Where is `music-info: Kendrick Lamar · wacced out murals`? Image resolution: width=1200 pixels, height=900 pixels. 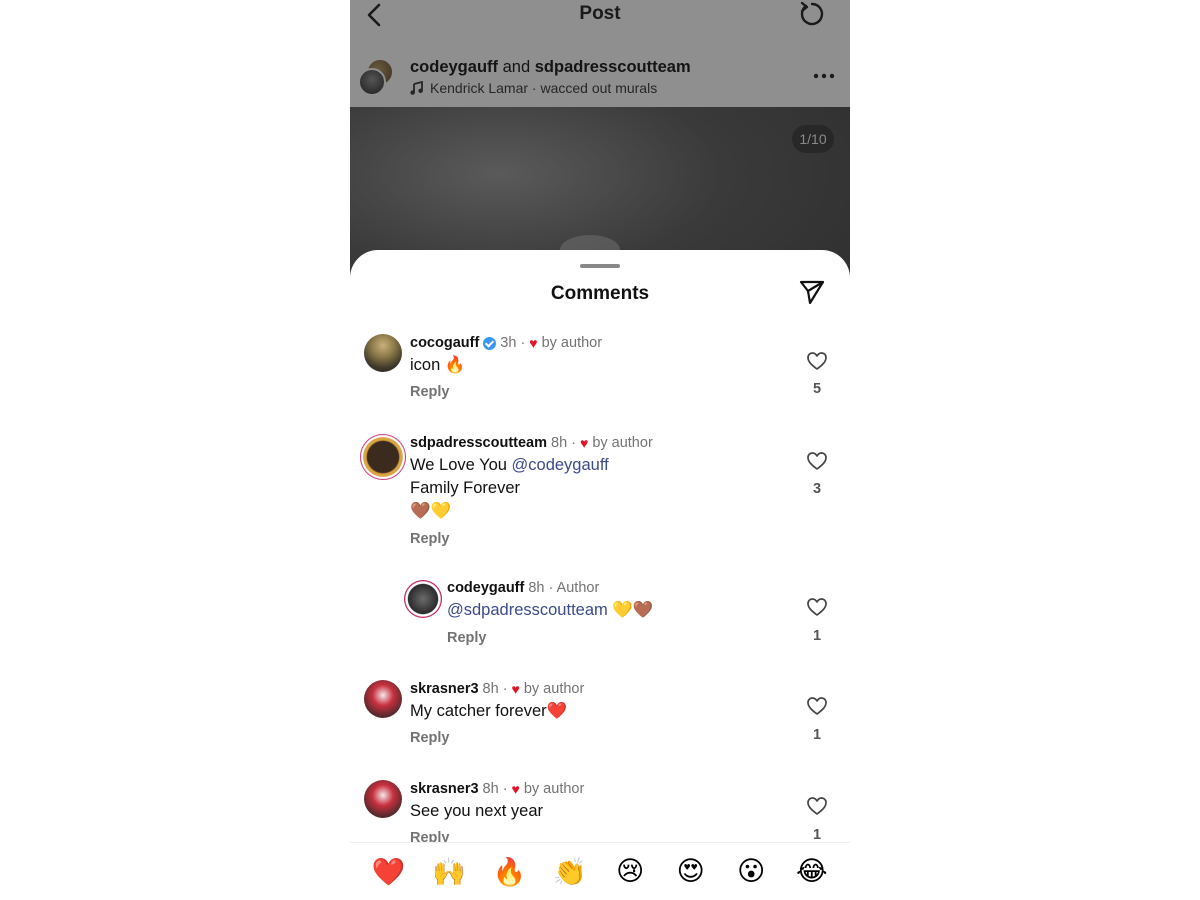
music-info: Kendrick Lamar · wacced out murals is located at coordinates (533, 88).